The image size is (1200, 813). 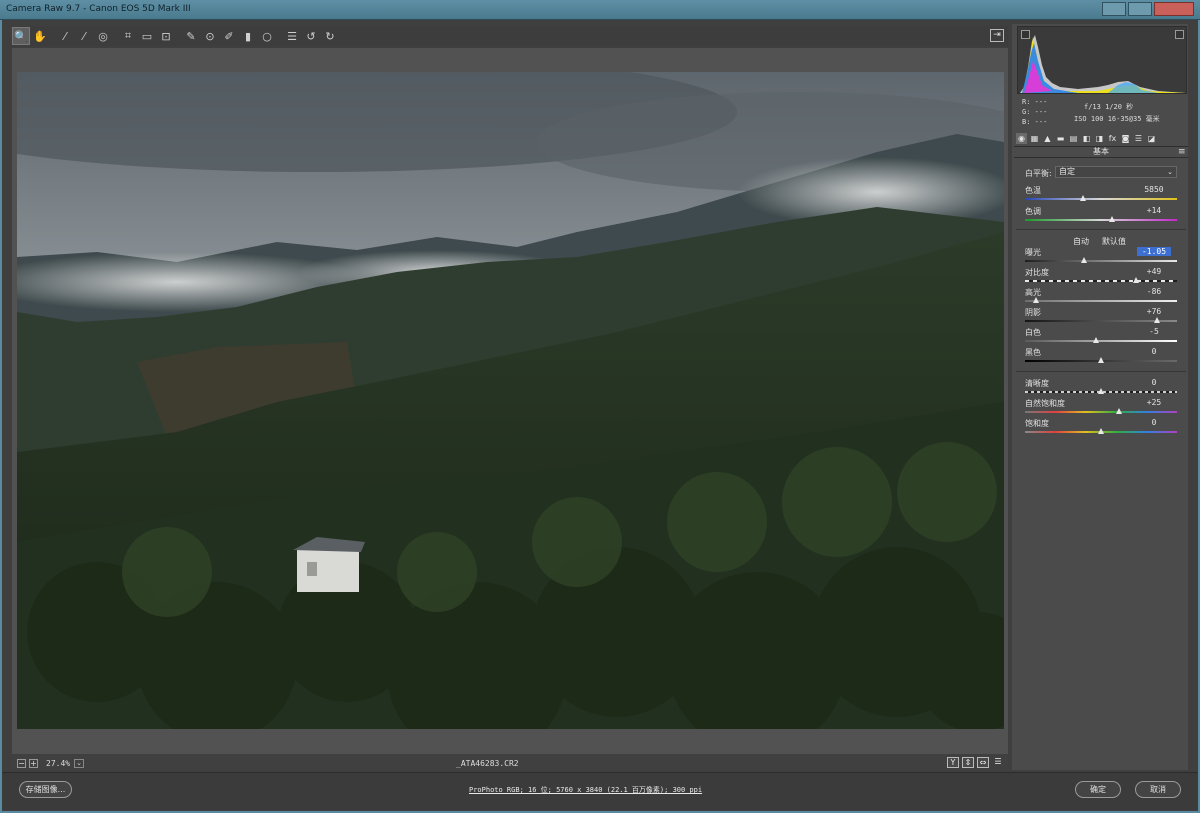 I want to click on zoom-in-button: +, so click(x=33, y=763).